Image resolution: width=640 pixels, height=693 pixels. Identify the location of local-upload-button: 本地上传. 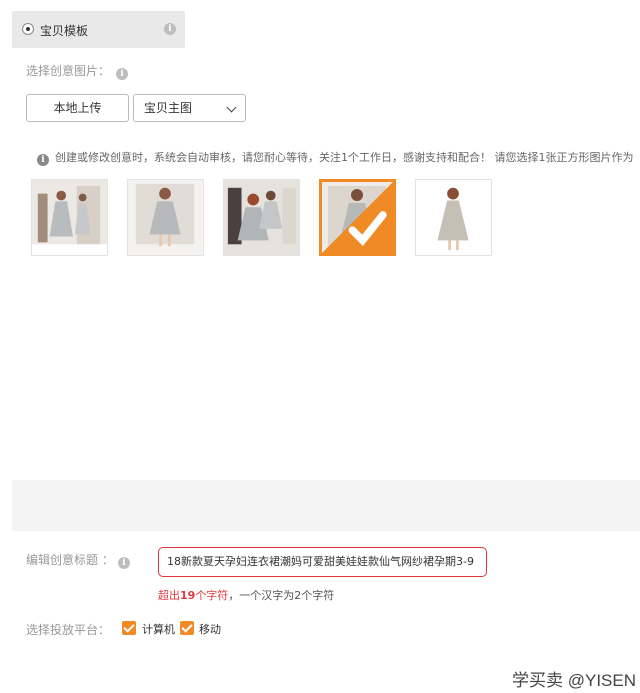
(77, 108).